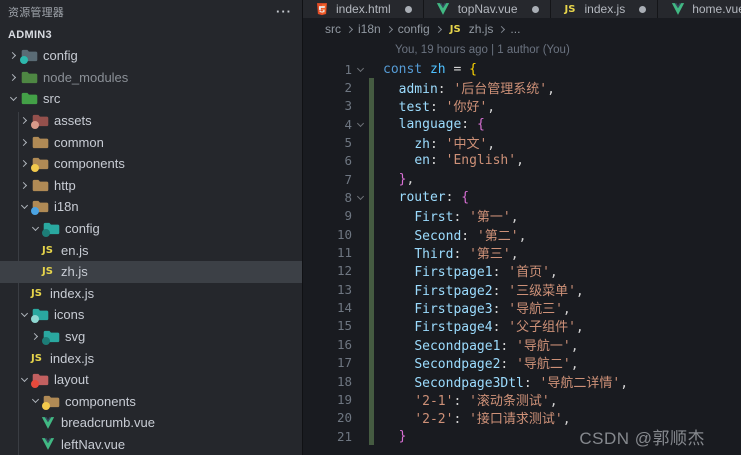  I want to click on tab-index-html: index.html, so click(363, 9).